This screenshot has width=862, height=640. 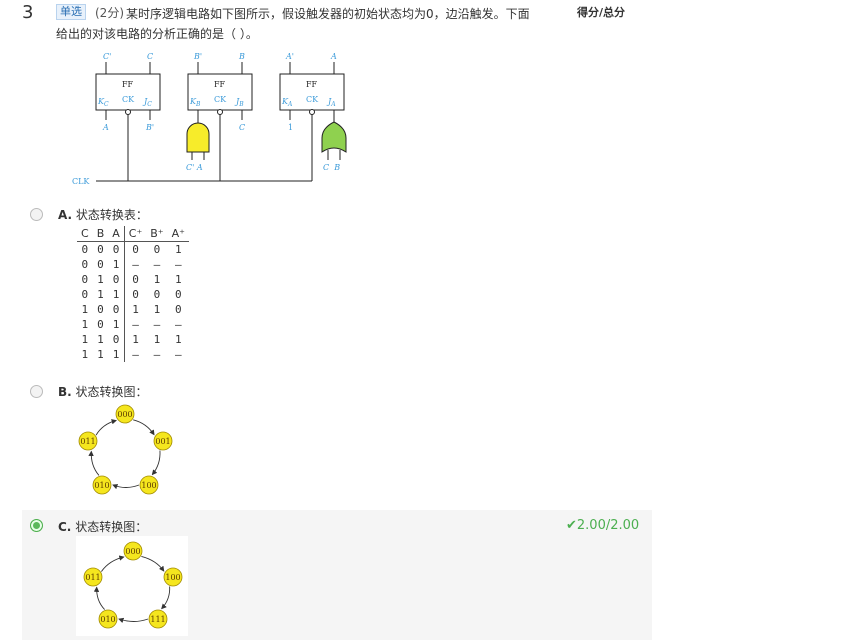 I want to click on option-c-text: 状态转换图：, so click(x=111, y=527).